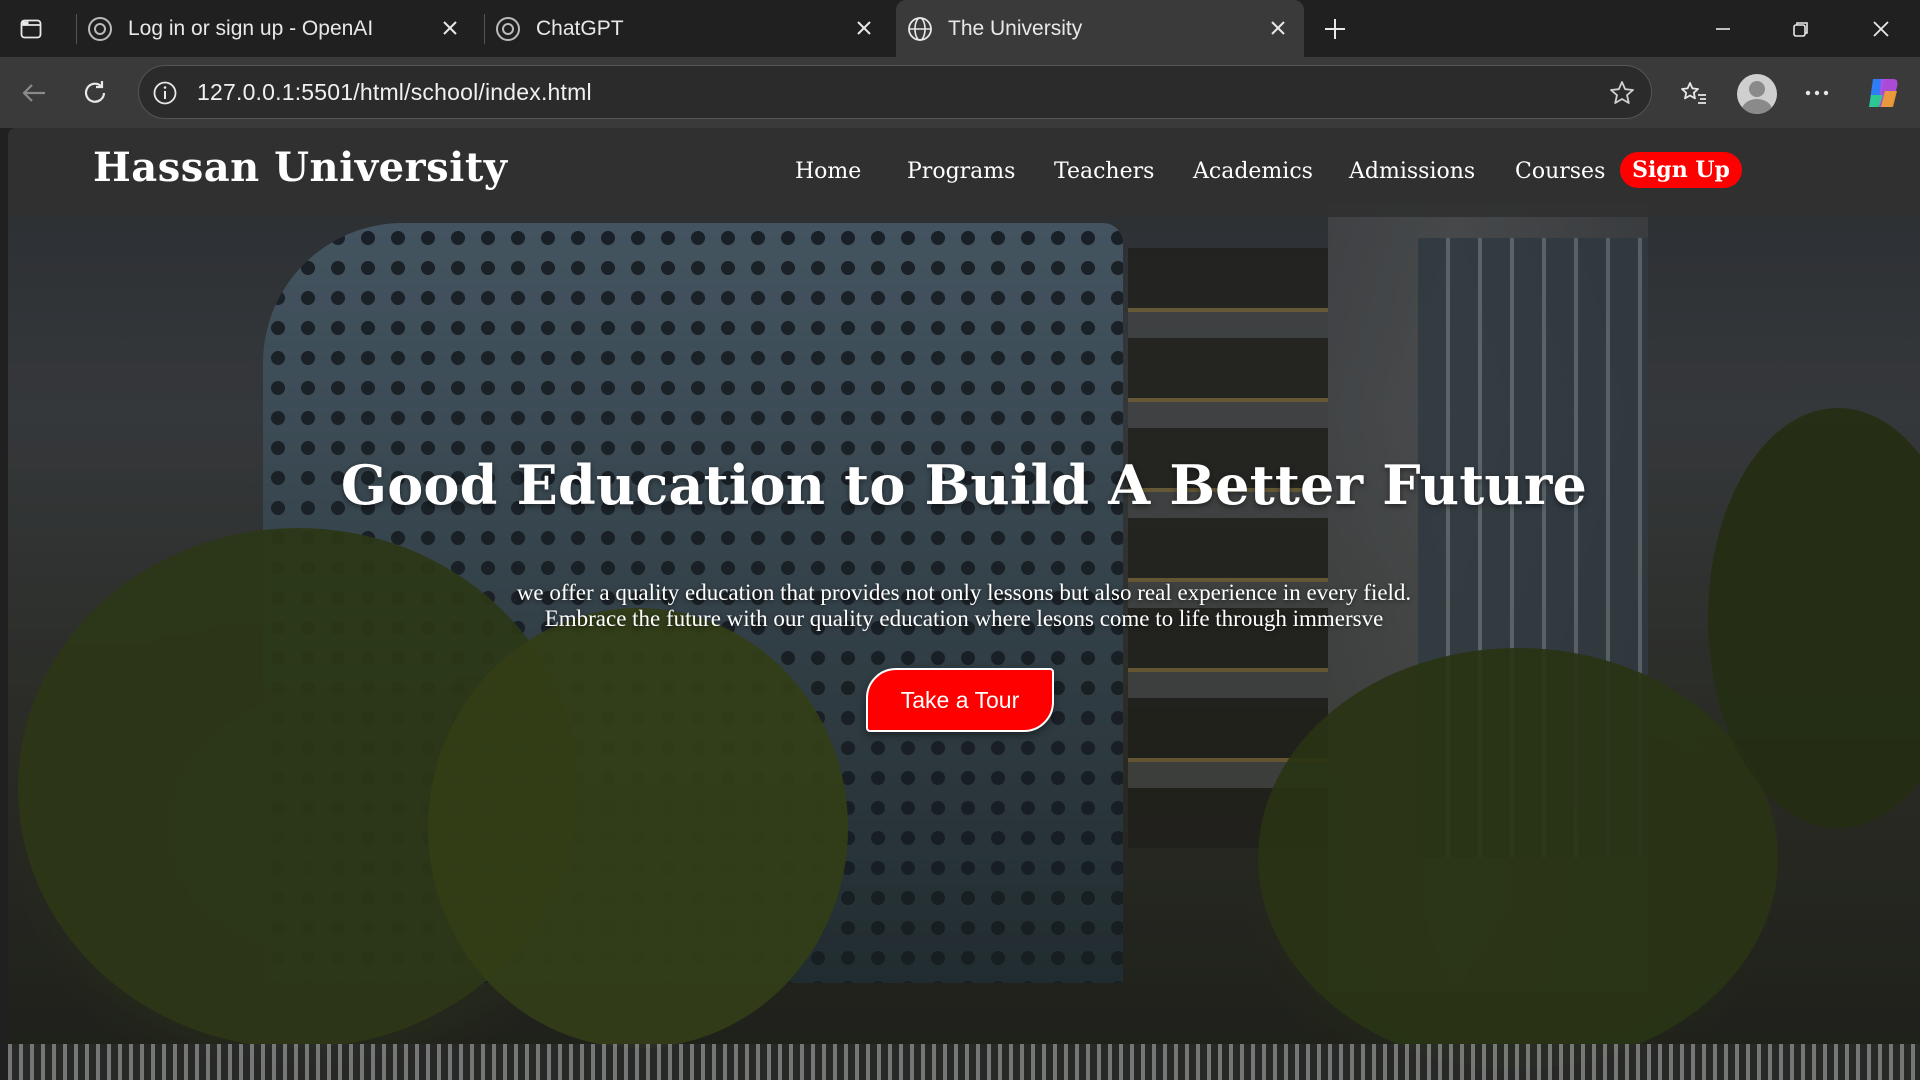 This screenshot has width=1920, height=1080. What do you see at coordinates (961, 171) in the screenshot?
I see `nav-programs: Programs` at bounding box center [961, 171].